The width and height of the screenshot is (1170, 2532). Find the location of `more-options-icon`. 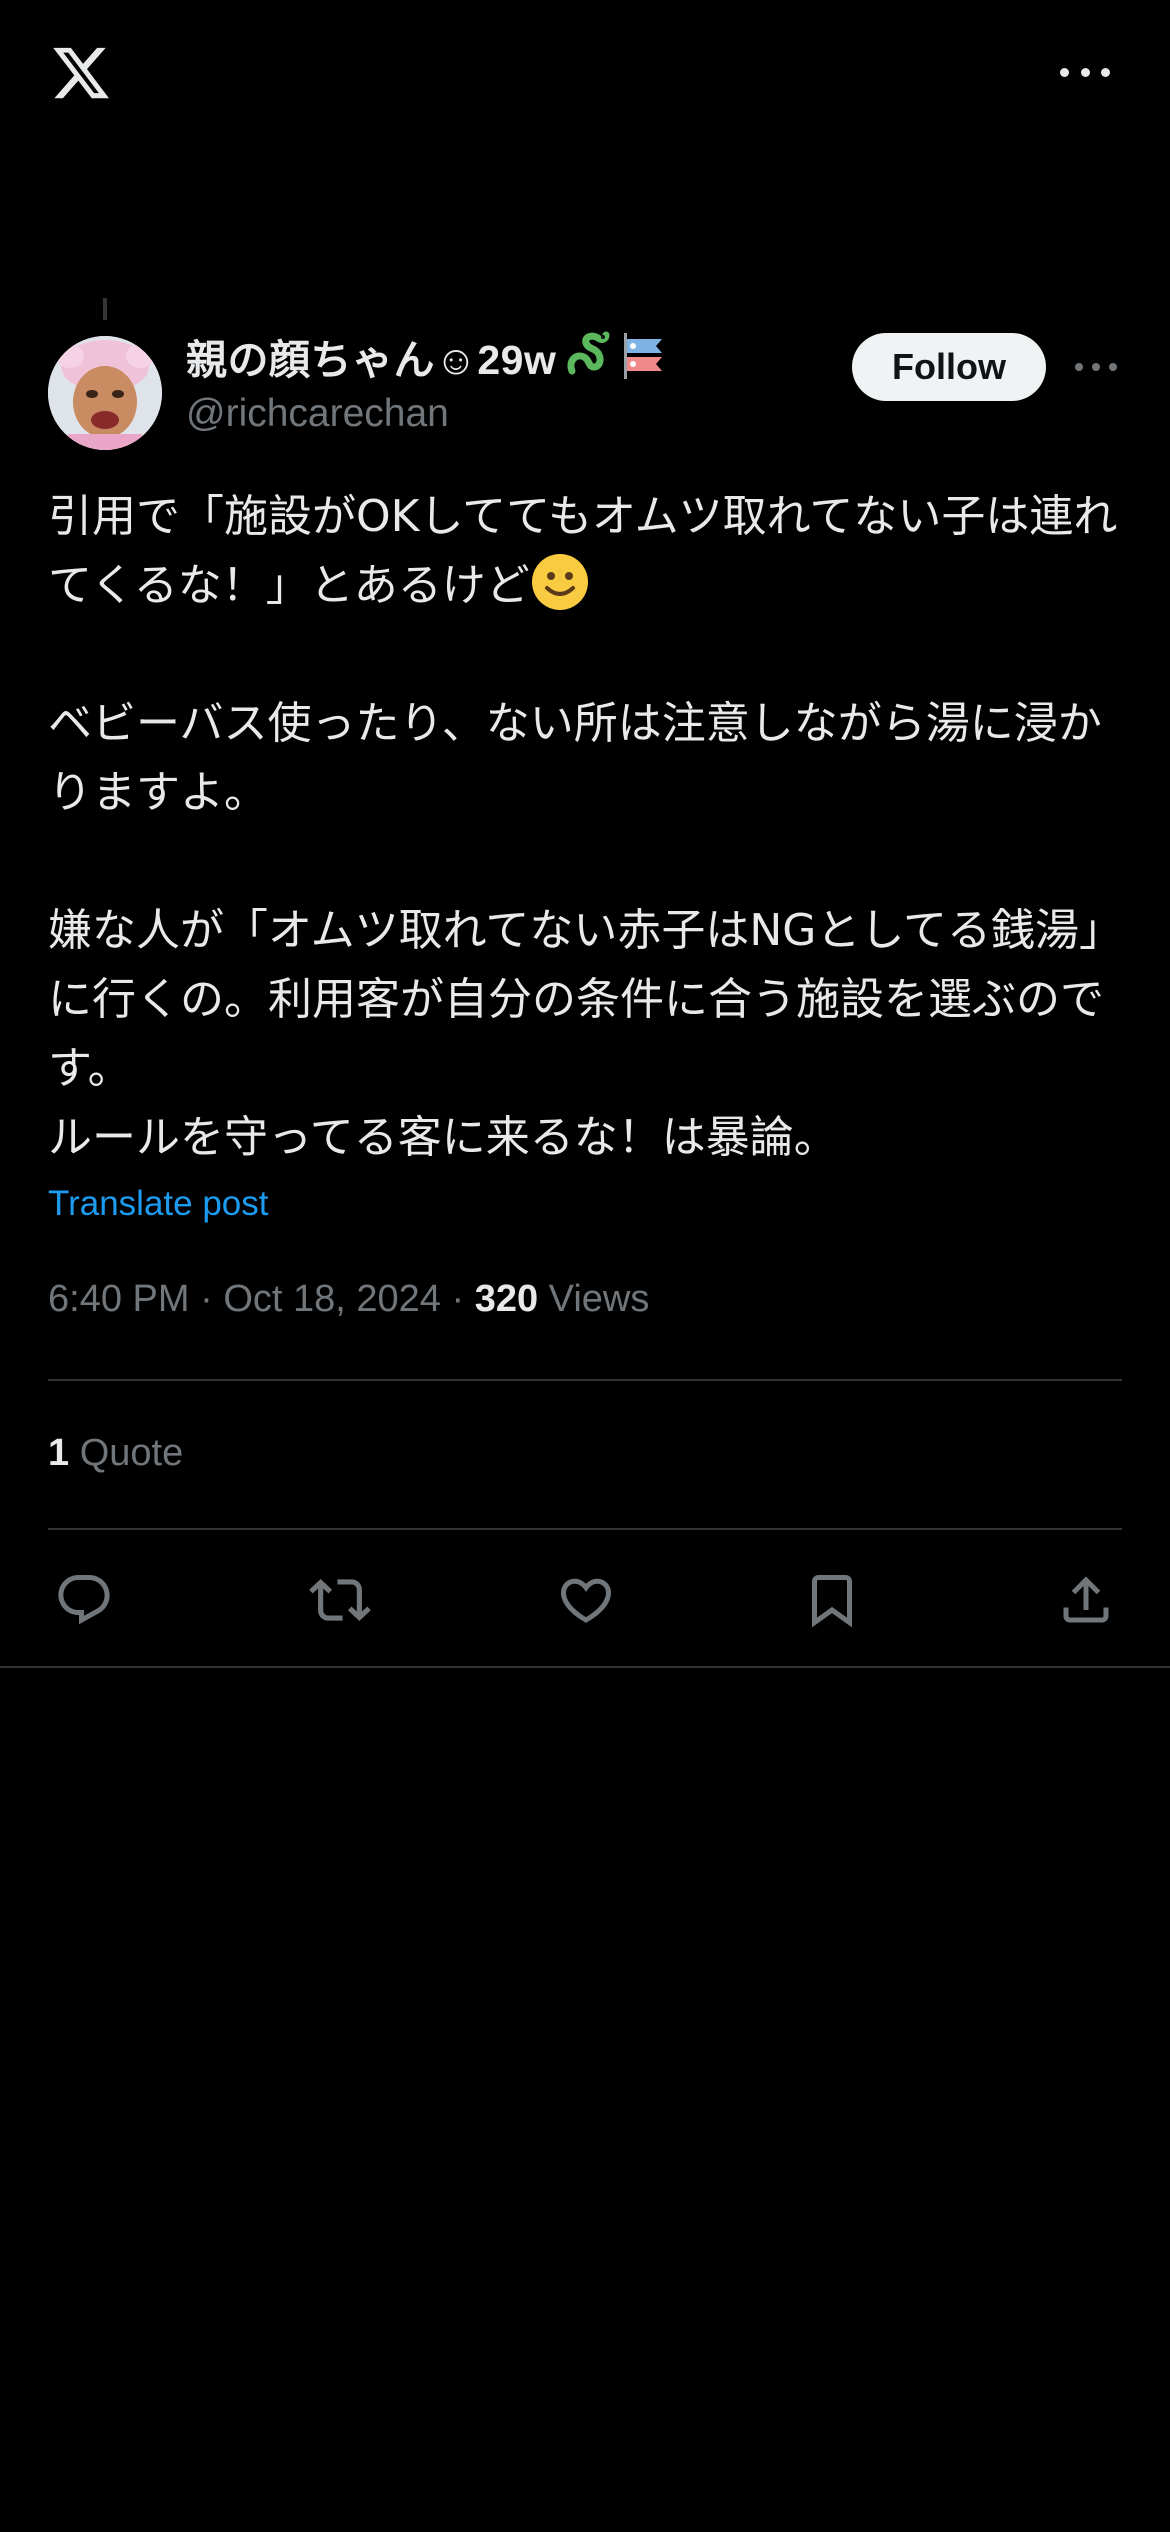

more-options-icon is located at coordinates (1085, 72).